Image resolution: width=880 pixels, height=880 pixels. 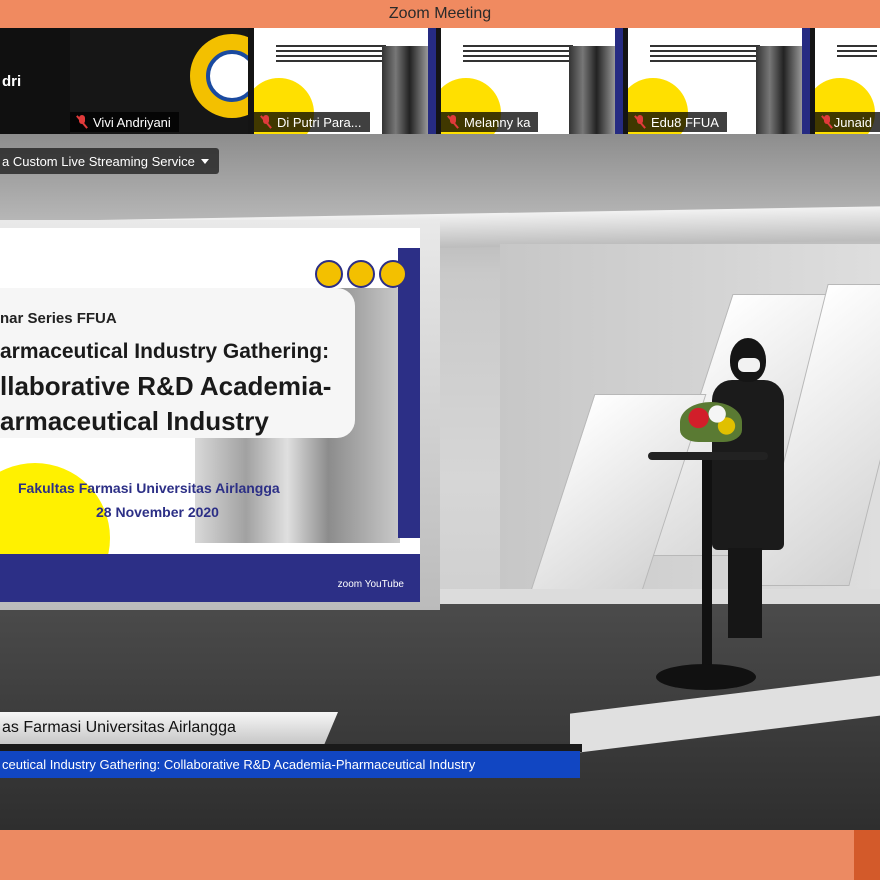 I want to click on university-logo-icon, so click(x=219, y=76).